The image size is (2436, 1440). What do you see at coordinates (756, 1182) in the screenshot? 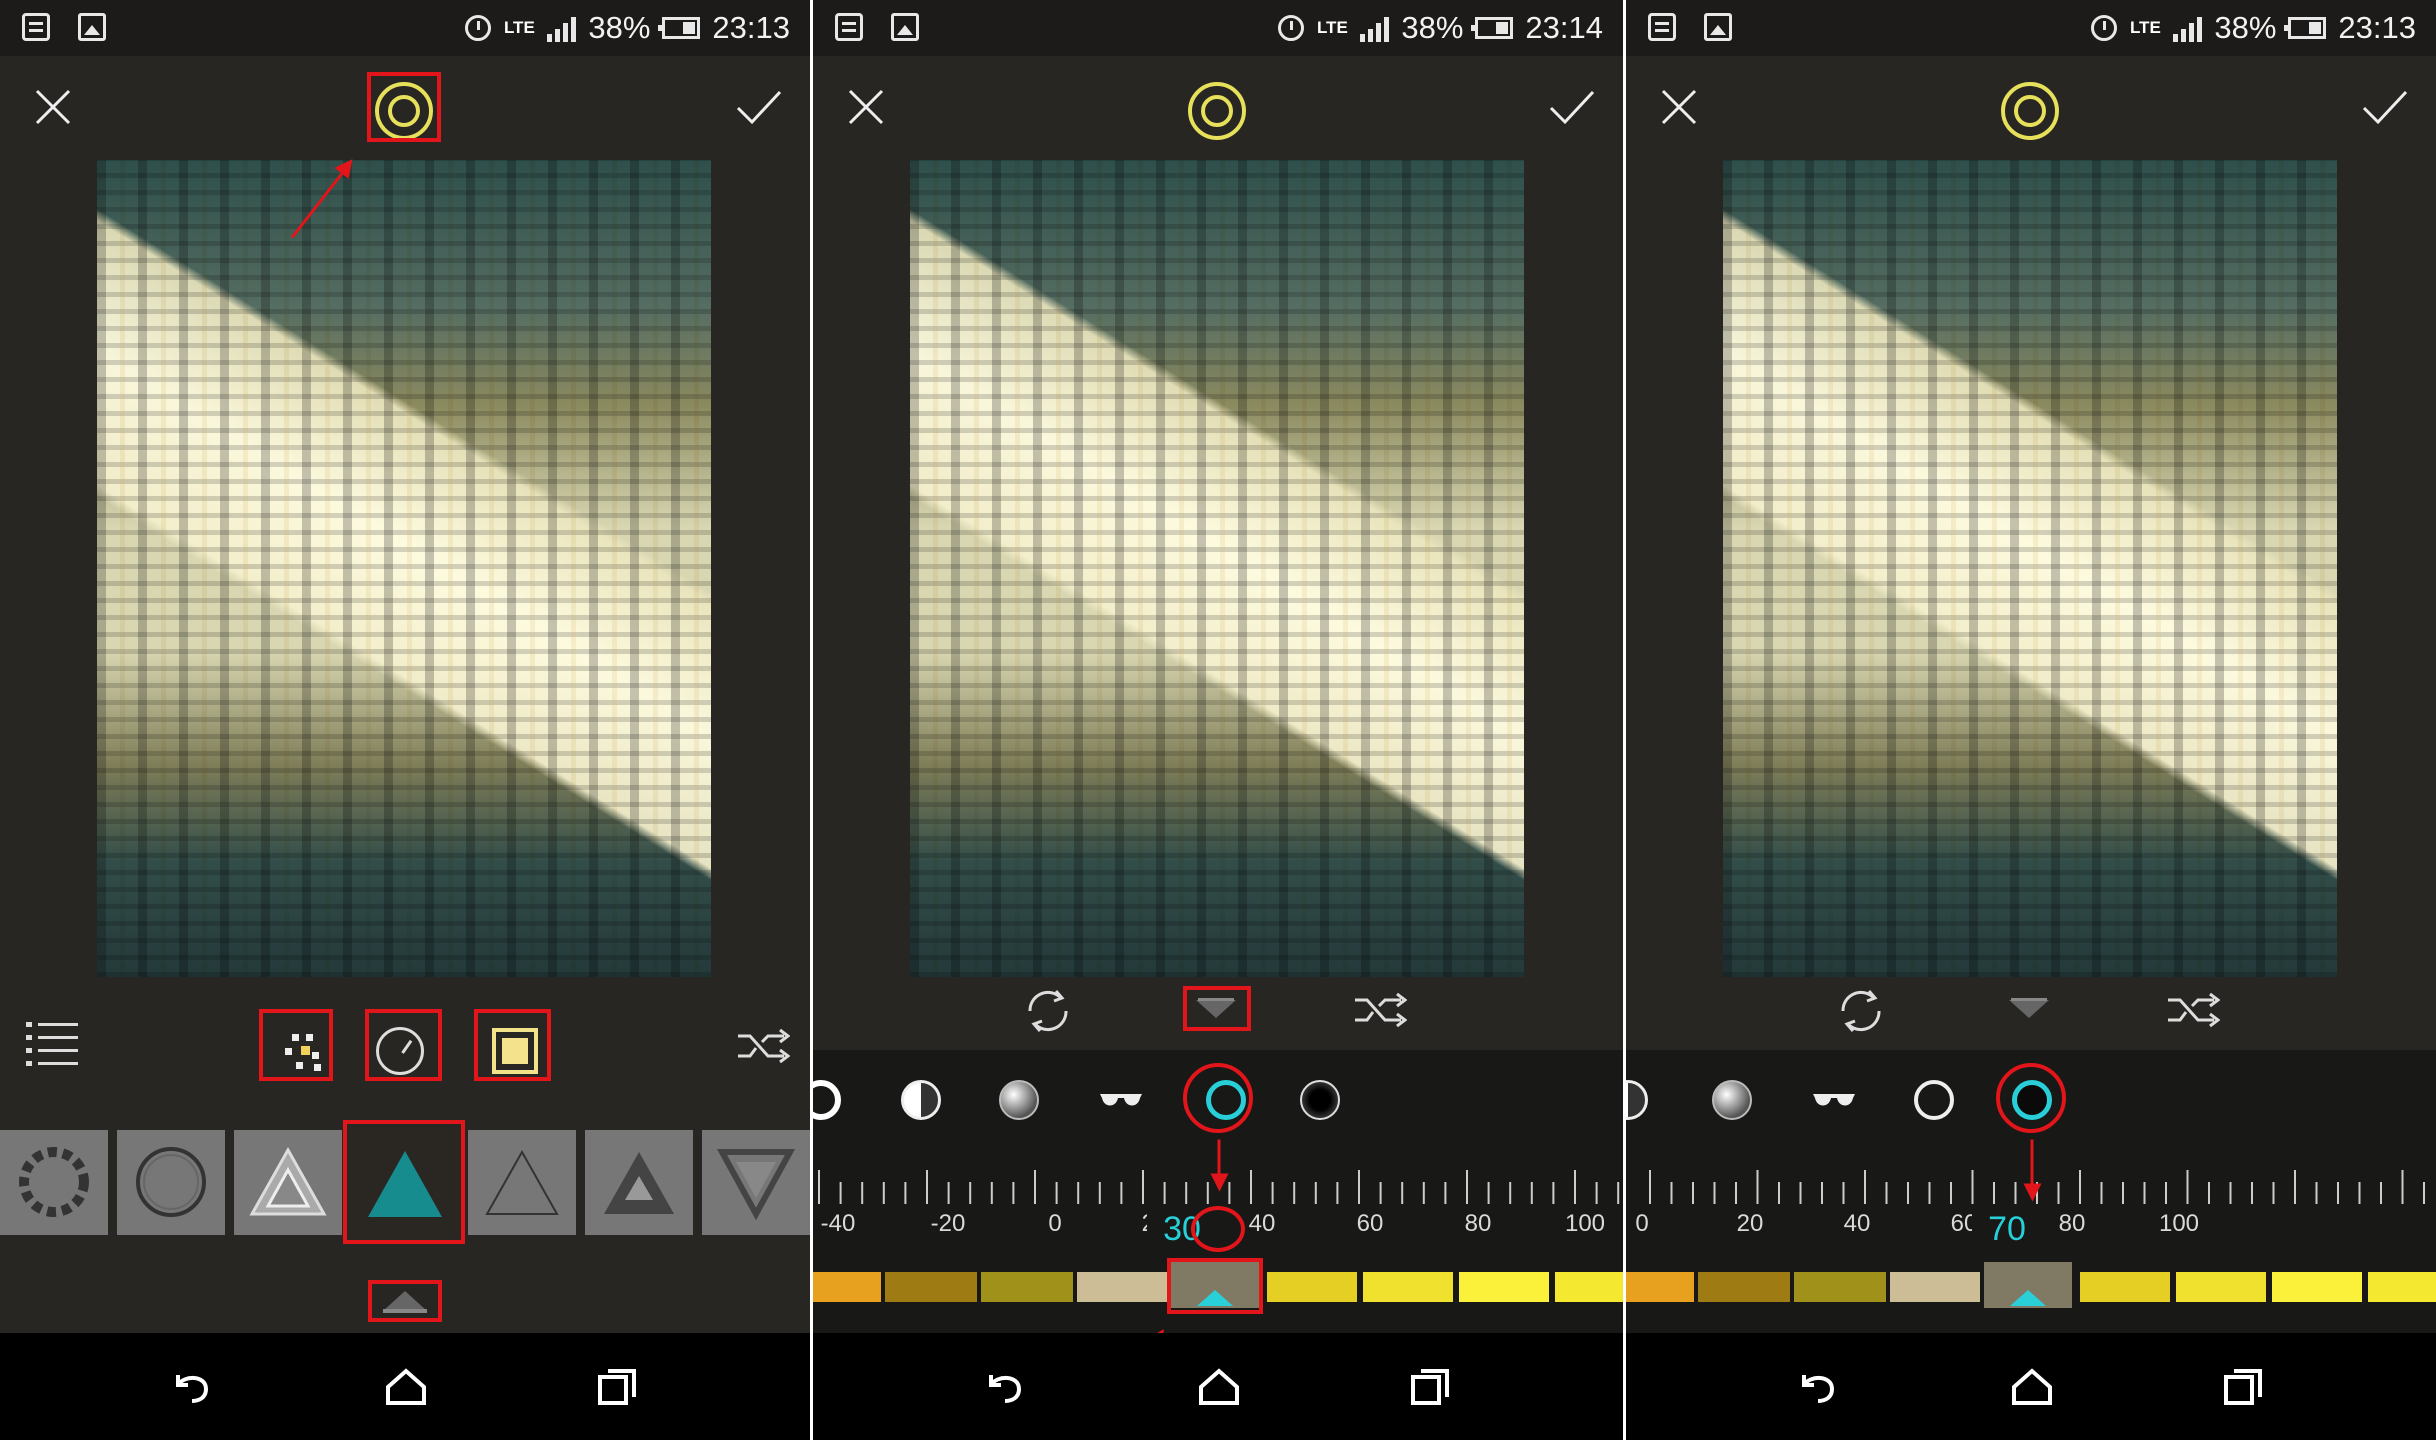
I see `triangle-inverted-shape` at bounding box center [756, 1182].